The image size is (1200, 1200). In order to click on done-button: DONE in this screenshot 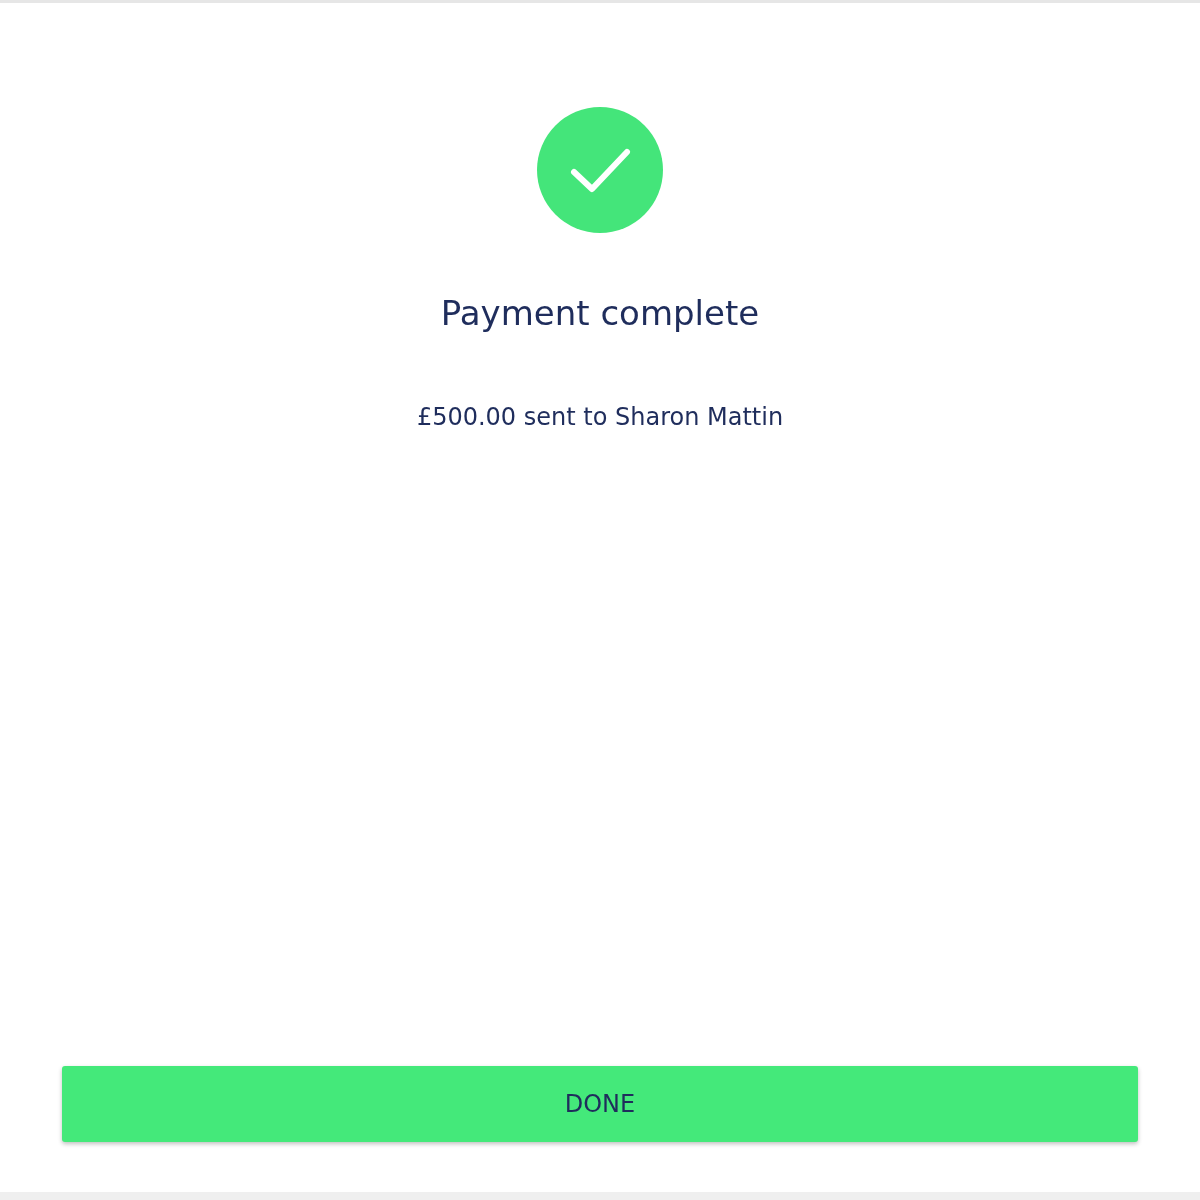, I will do `click(600, 1104)`.